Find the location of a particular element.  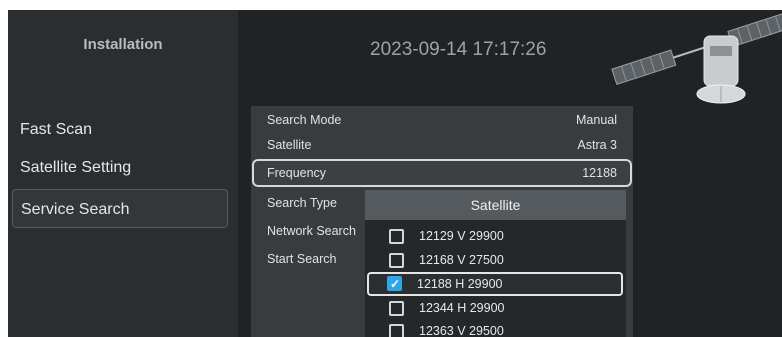

frequency-option-label: 12168 V 27500 is located at coordinates (461, 260).